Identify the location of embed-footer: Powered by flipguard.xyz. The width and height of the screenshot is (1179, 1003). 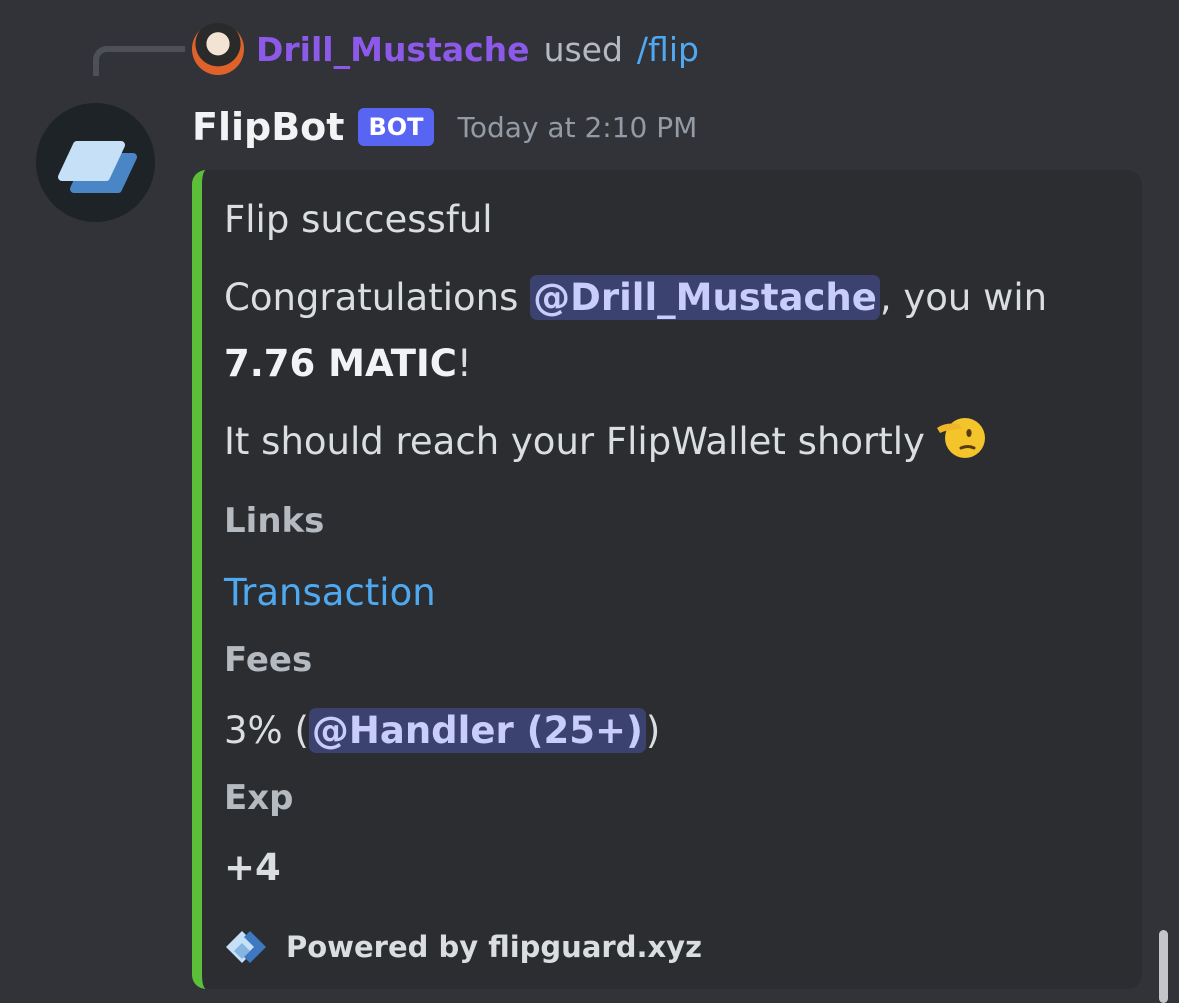
(463, 947).